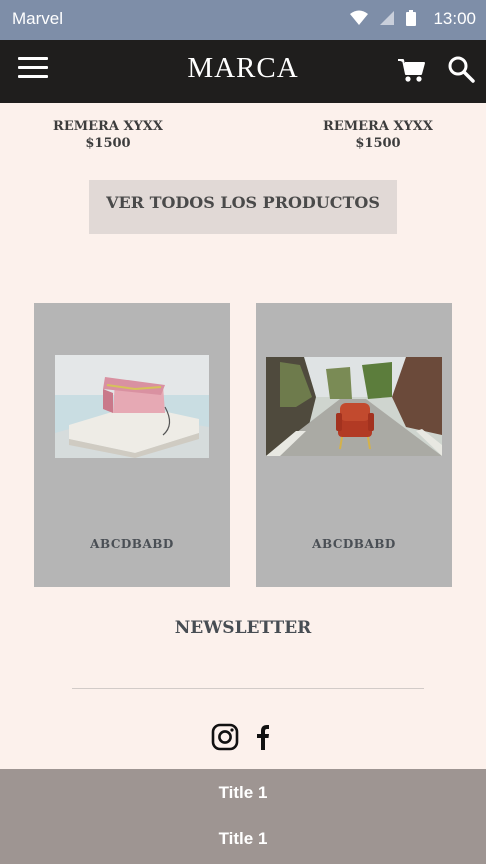 The height and width of the screenshot is (864, 486). What do you see at coordinates (225, 737) in the screenshot?
I see `instagram-icon` at bounding box center [225, 737].